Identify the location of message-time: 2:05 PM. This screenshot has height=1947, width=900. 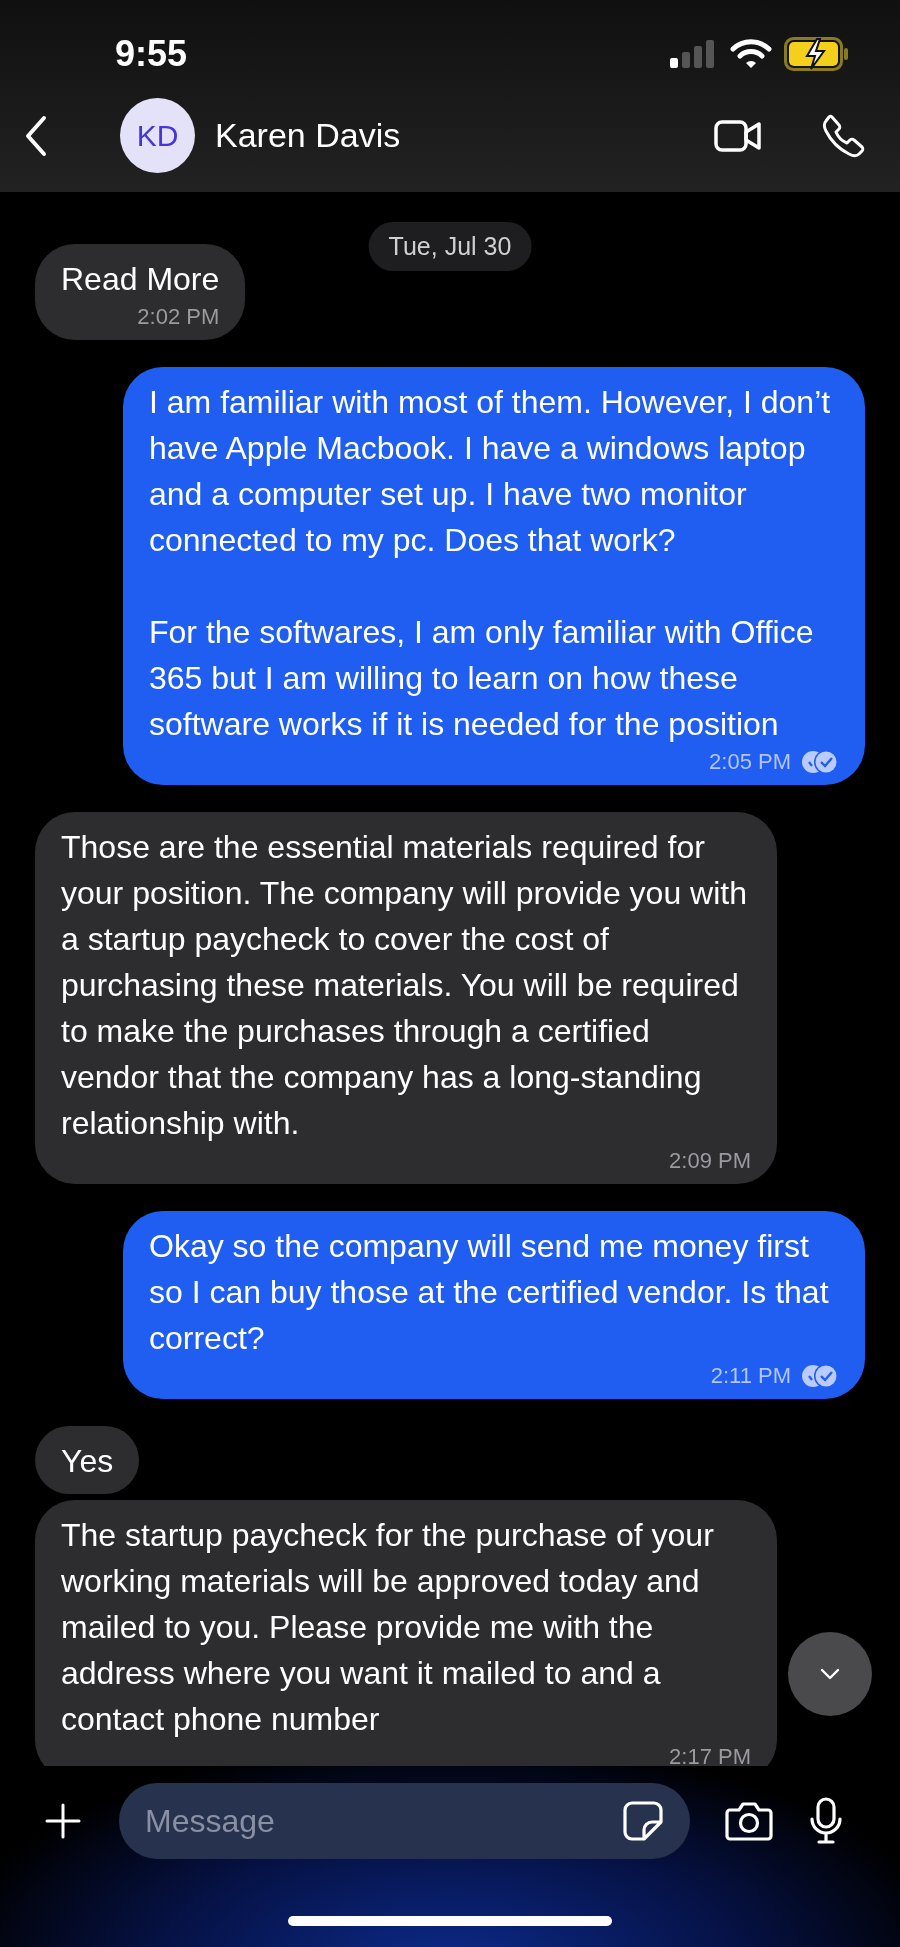
(750, 762).